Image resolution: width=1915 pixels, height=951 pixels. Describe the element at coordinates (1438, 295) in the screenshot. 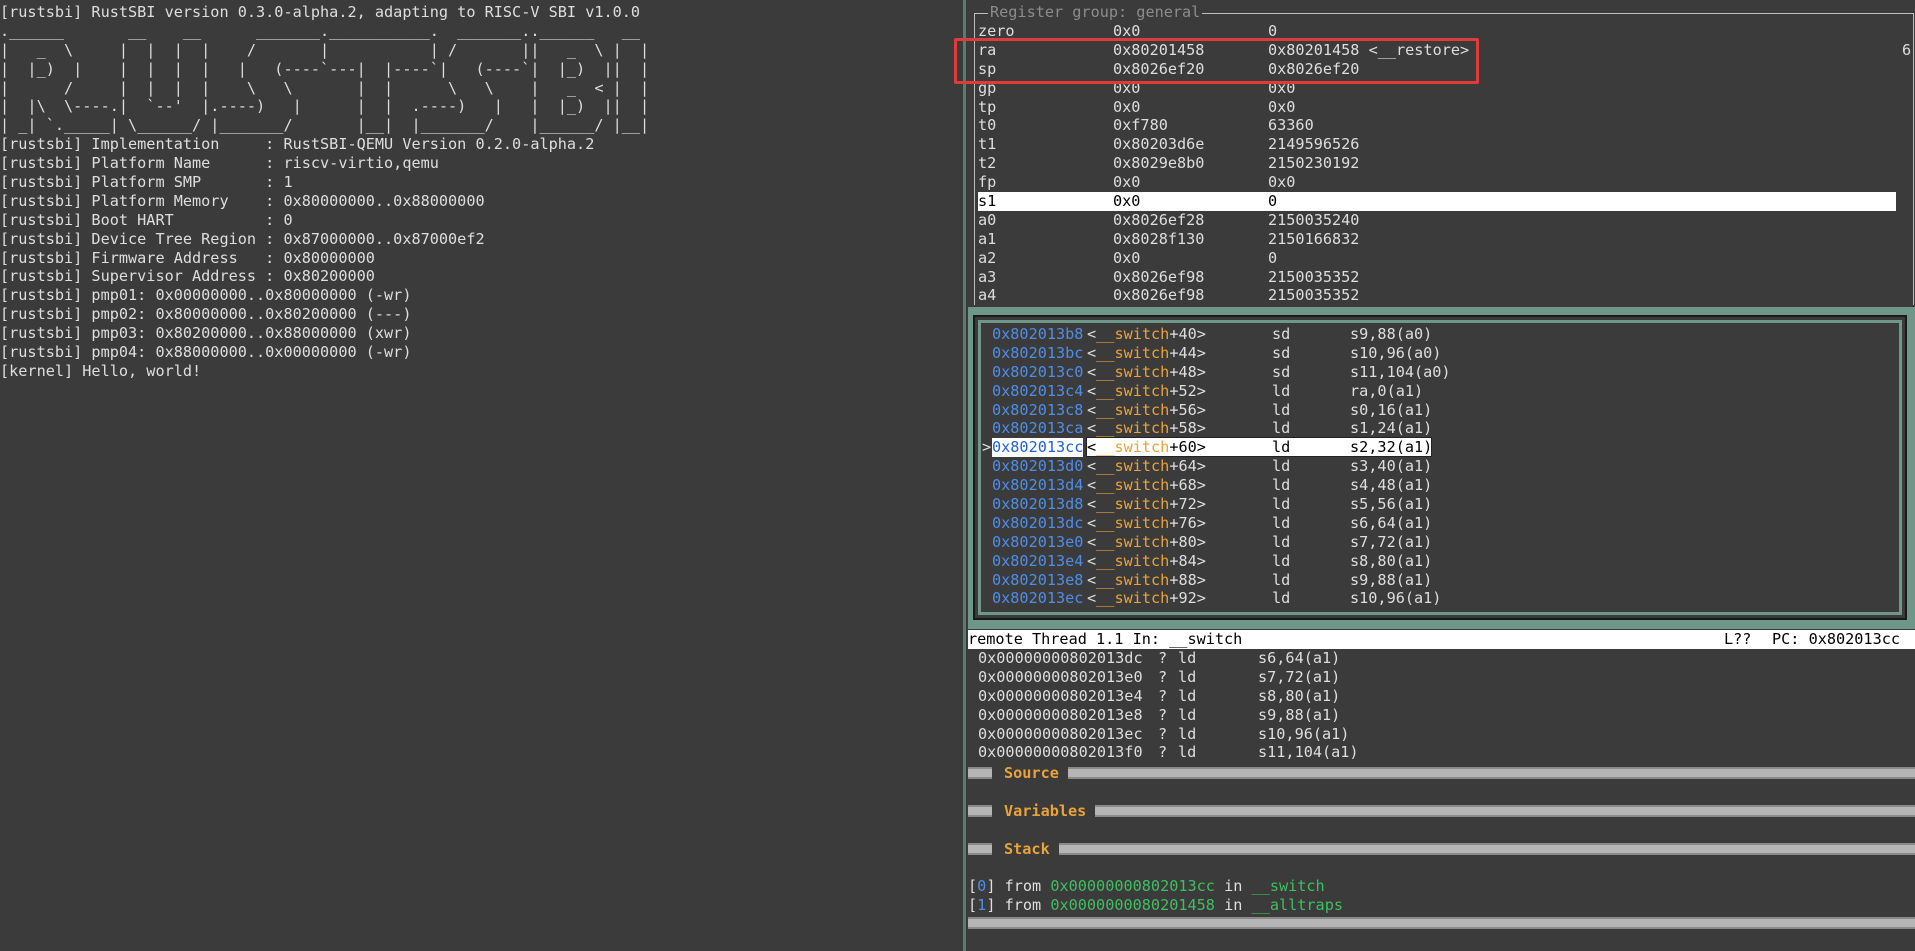

I see `register-row: a4 0x8026ef98 2150035352` at that location.